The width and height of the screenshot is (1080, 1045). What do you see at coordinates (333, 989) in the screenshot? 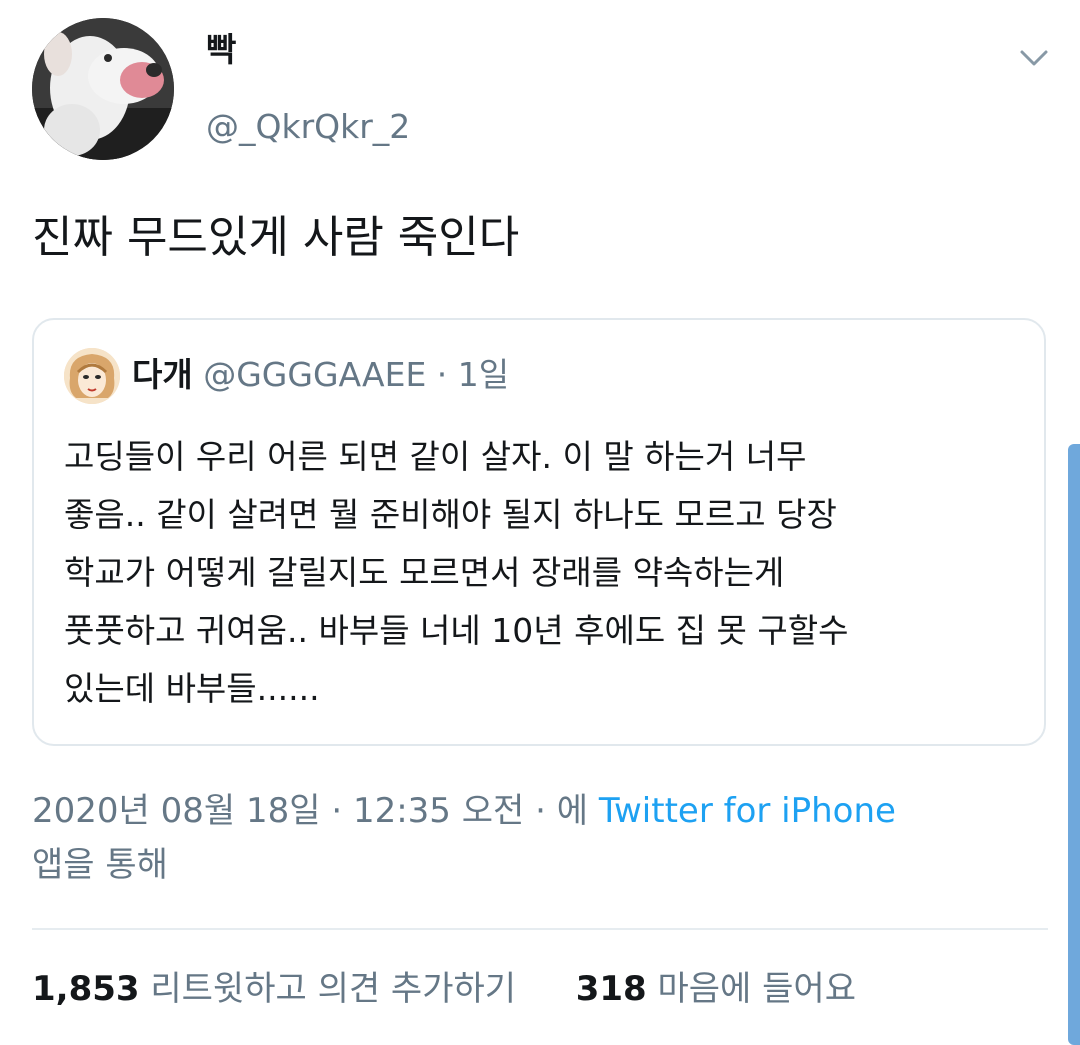
I see `retweets-label: 리트윗하고 의견 추가하기` at bounding box center [333, 989].